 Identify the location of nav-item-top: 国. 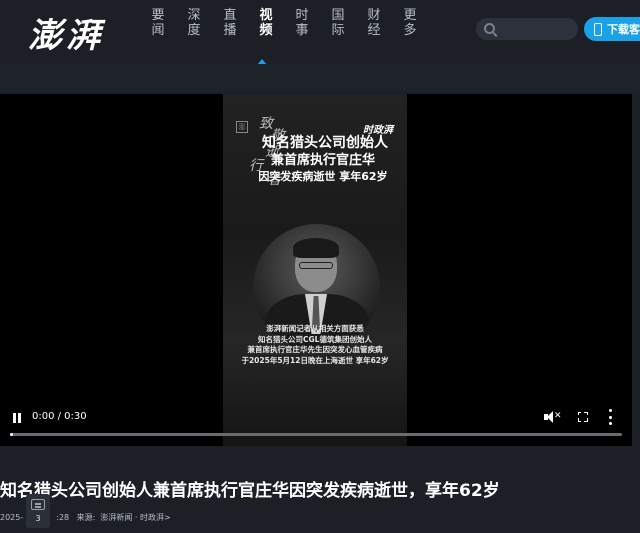
(338, 15).